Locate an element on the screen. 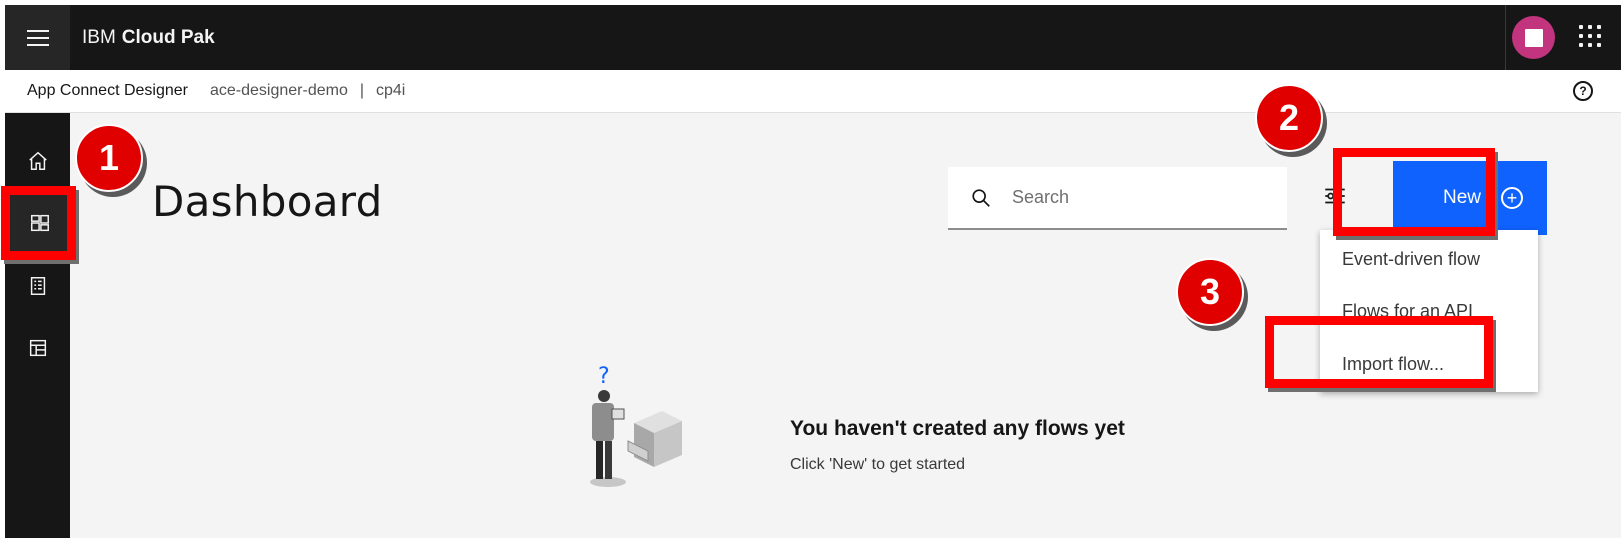 The width and height of the screenshot is (1621, 538). nav-item-dashboard is located at coordinates (37, 223).